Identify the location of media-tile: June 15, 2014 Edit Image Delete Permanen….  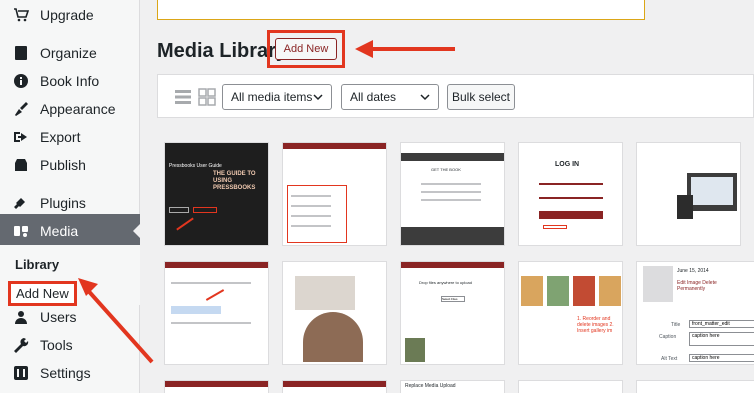
(695, 313).